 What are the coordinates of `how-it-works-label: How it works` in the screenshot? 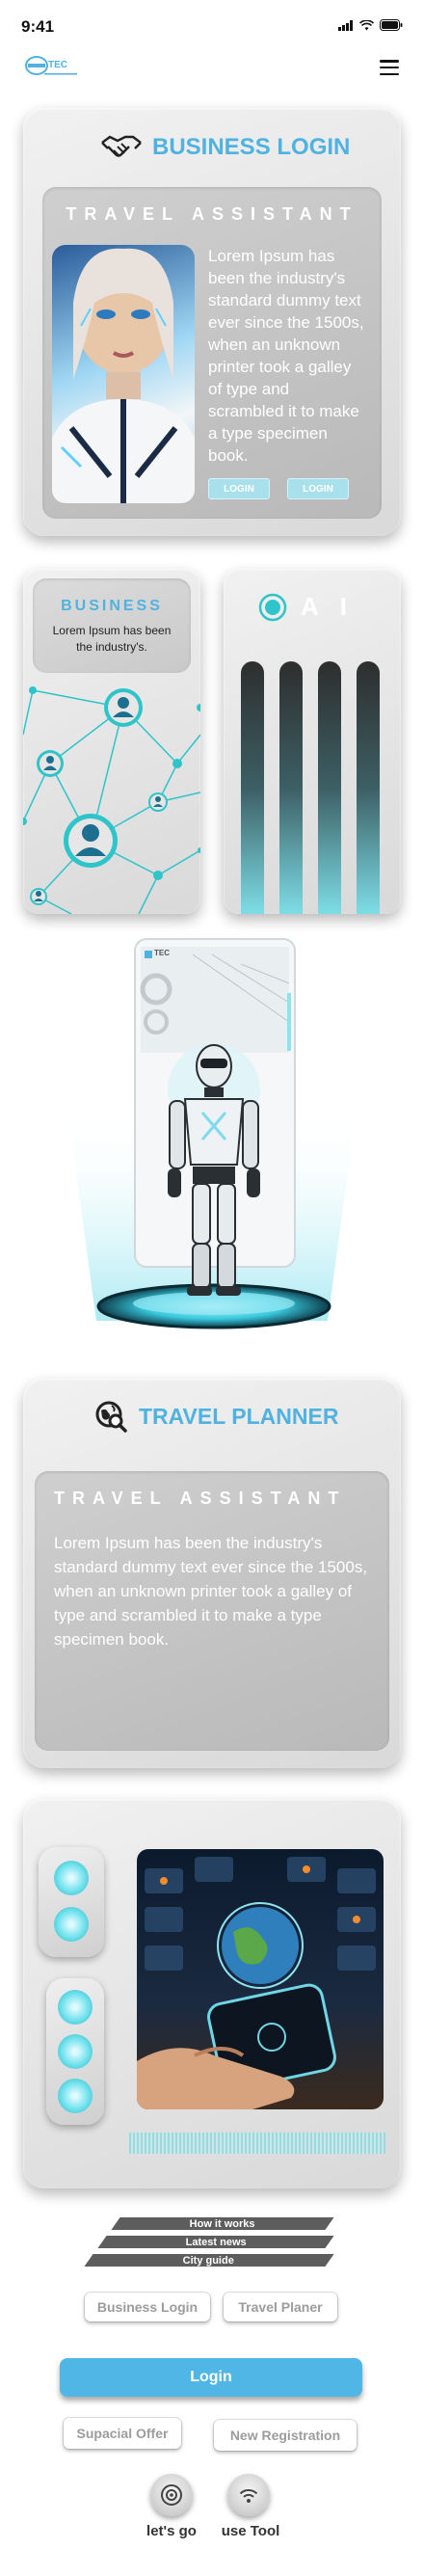 It's located at (222, 2223).